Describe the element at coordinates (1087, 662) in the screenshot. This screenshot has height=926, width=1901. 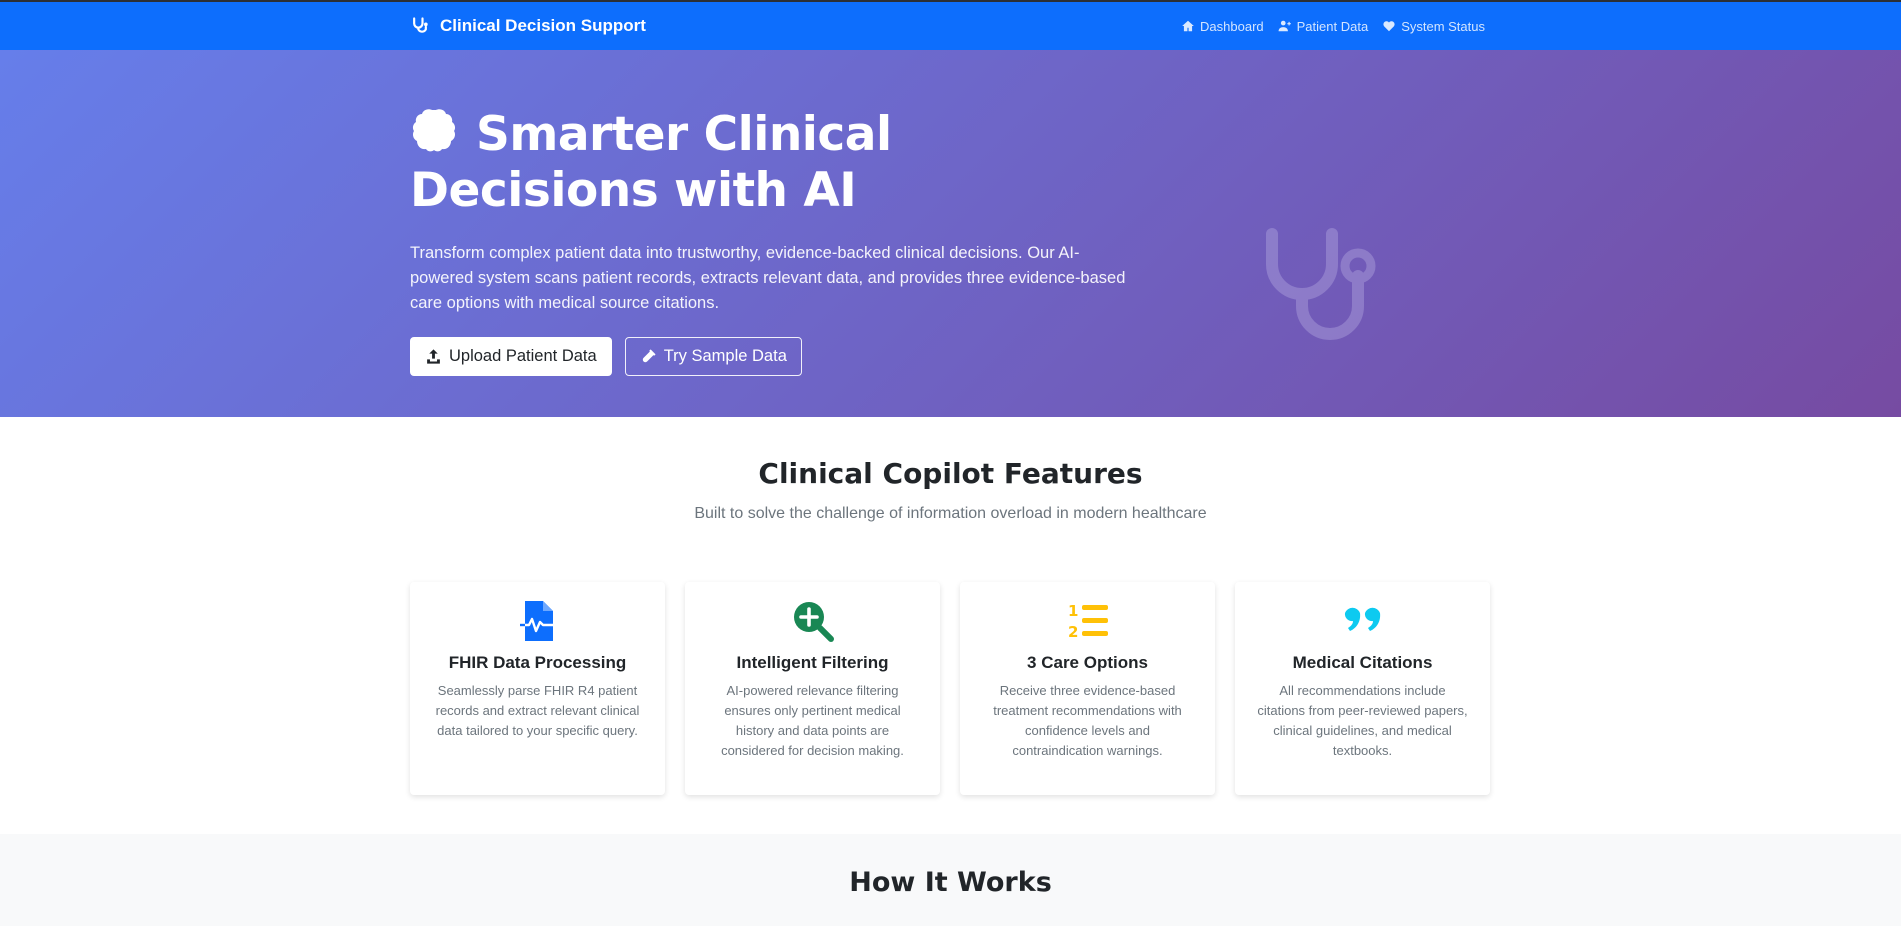
I see `feature-card-title: 3 Care Options` at that location.